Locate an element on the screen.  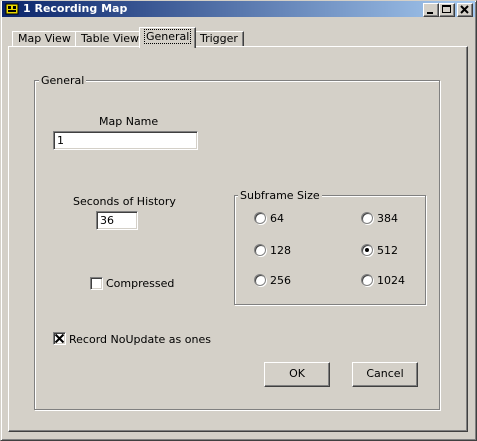
tab-trigger: Trigger is located at coordinates (219, 39).